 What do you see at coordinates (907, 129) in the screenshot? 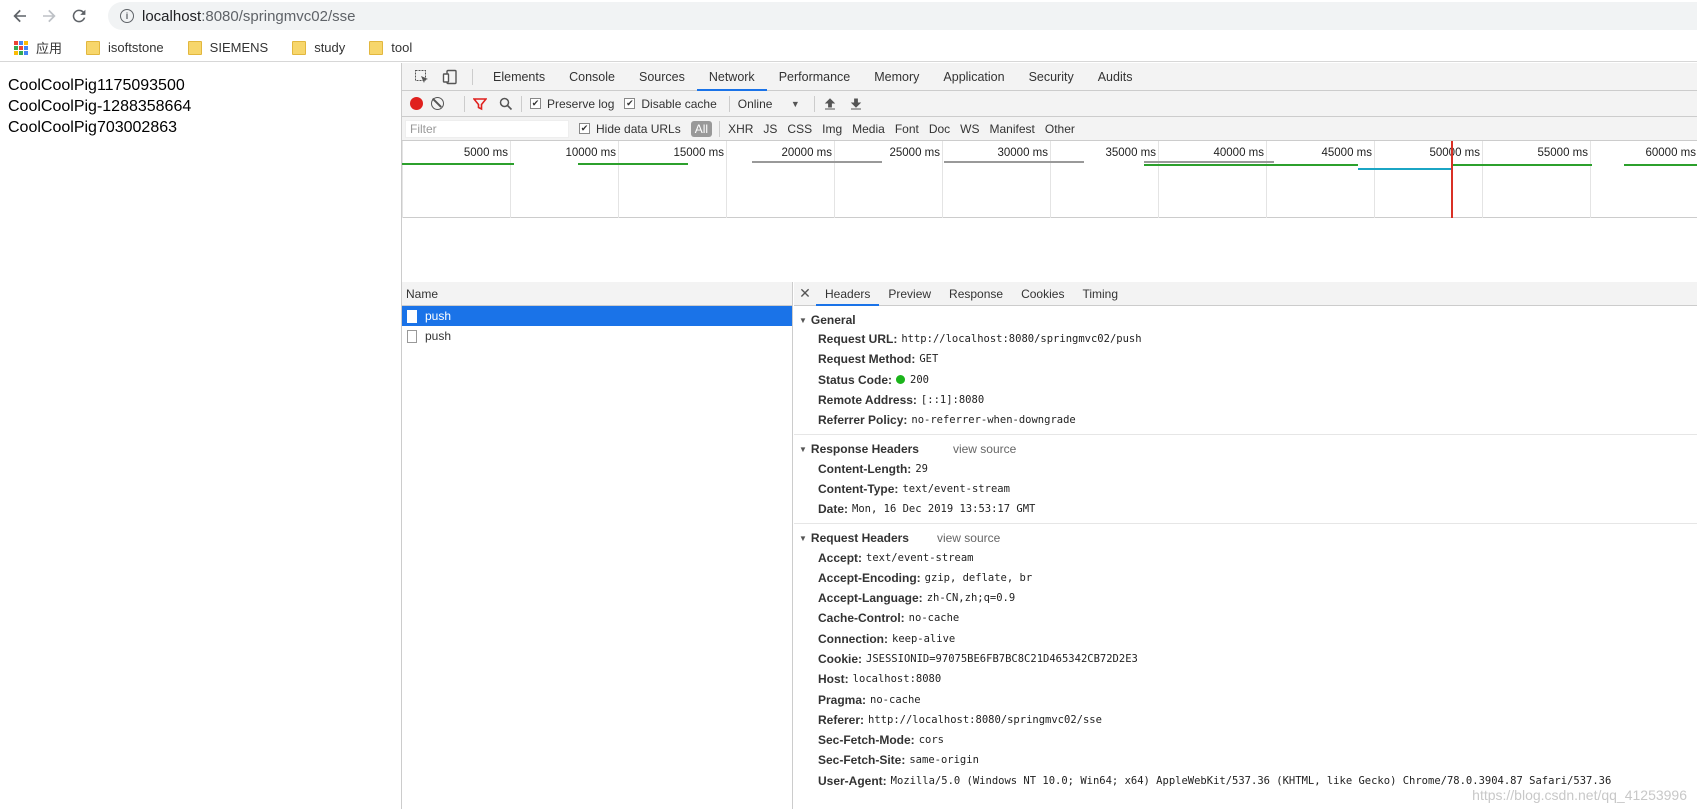
I see `filter-type-font: Font` at bounding box center [907, 129].